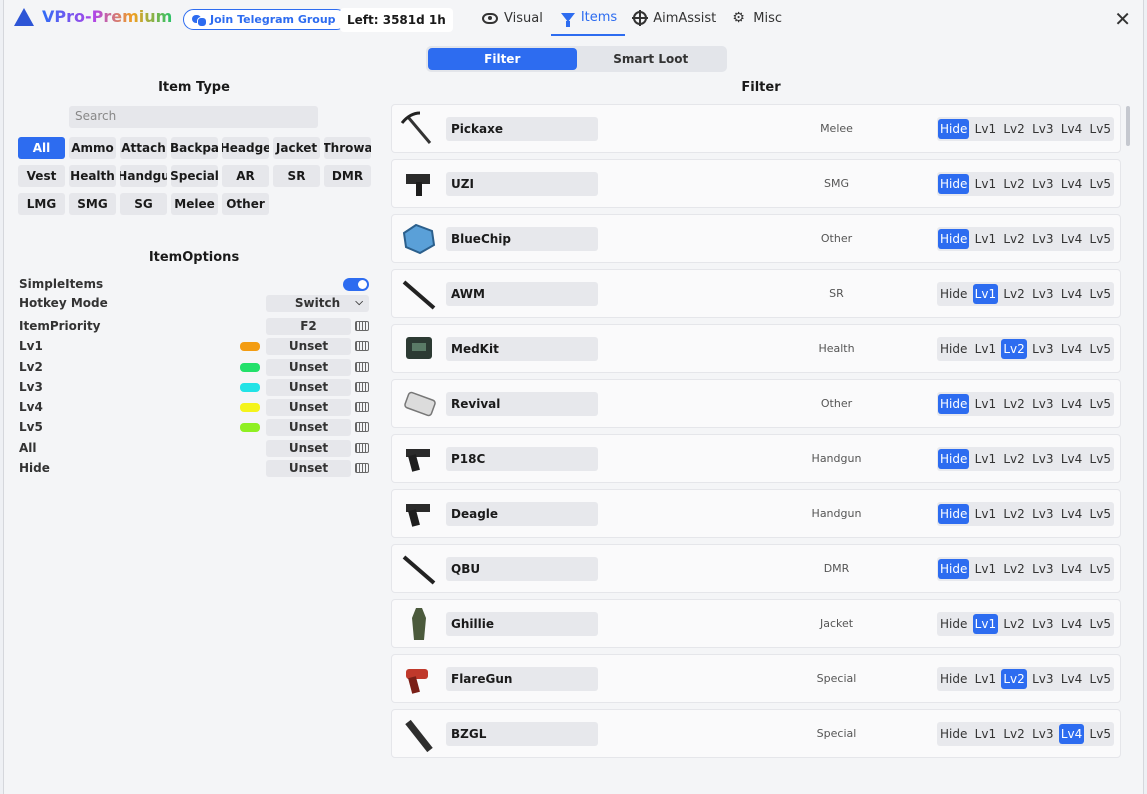 The height and width of the screenshot is (794, 1147). What do you see at coordinates (317, 303) in the screenshot?
I see `hotkey-mode-dropdown: Switch ⌵` at bounding box center [317, 303].